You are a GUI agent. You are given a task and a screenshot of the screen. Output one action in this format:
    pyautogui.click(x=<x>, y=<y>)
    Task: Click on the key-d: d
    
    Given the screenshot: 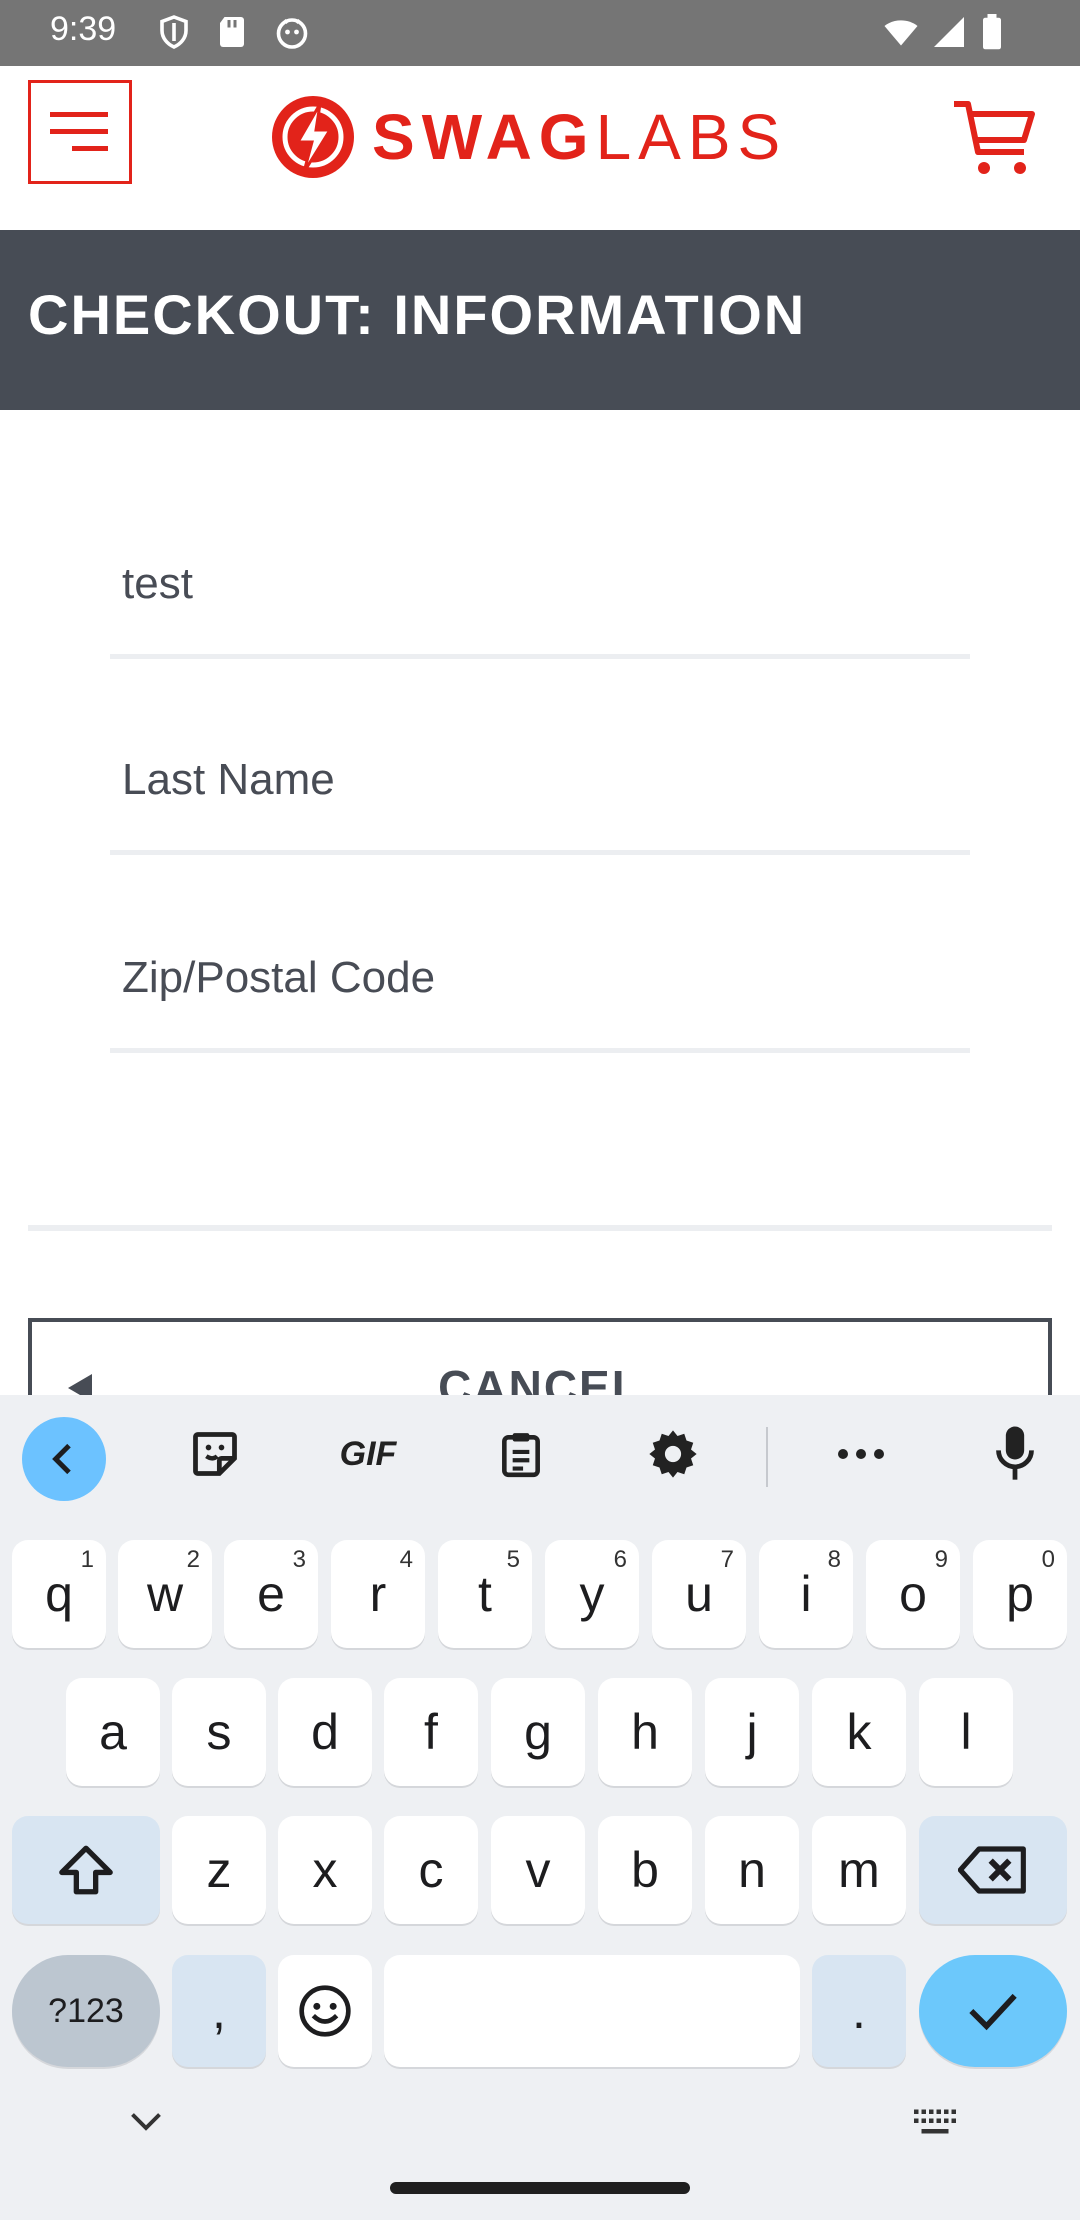 What is the action you would take?
    pyautogui.click(x=325, y=1732)
    